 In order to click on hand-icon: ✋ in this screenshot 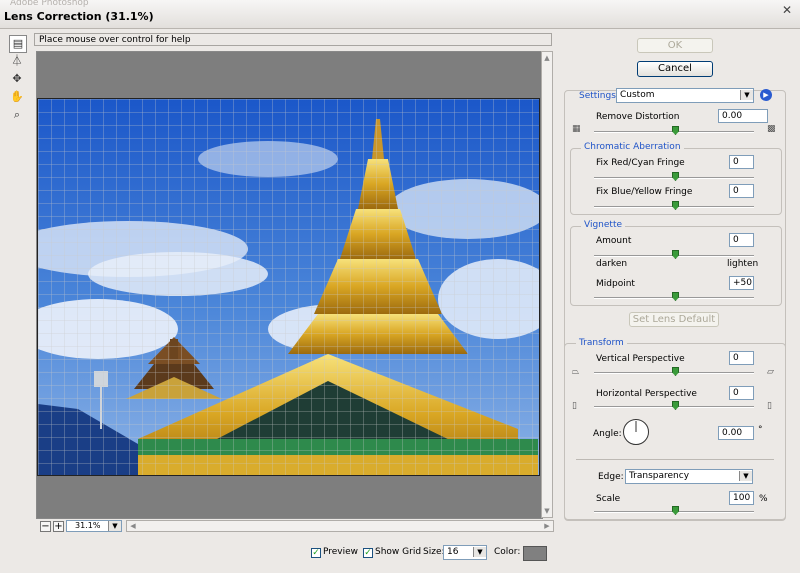, I will do `click(17, 96)`.